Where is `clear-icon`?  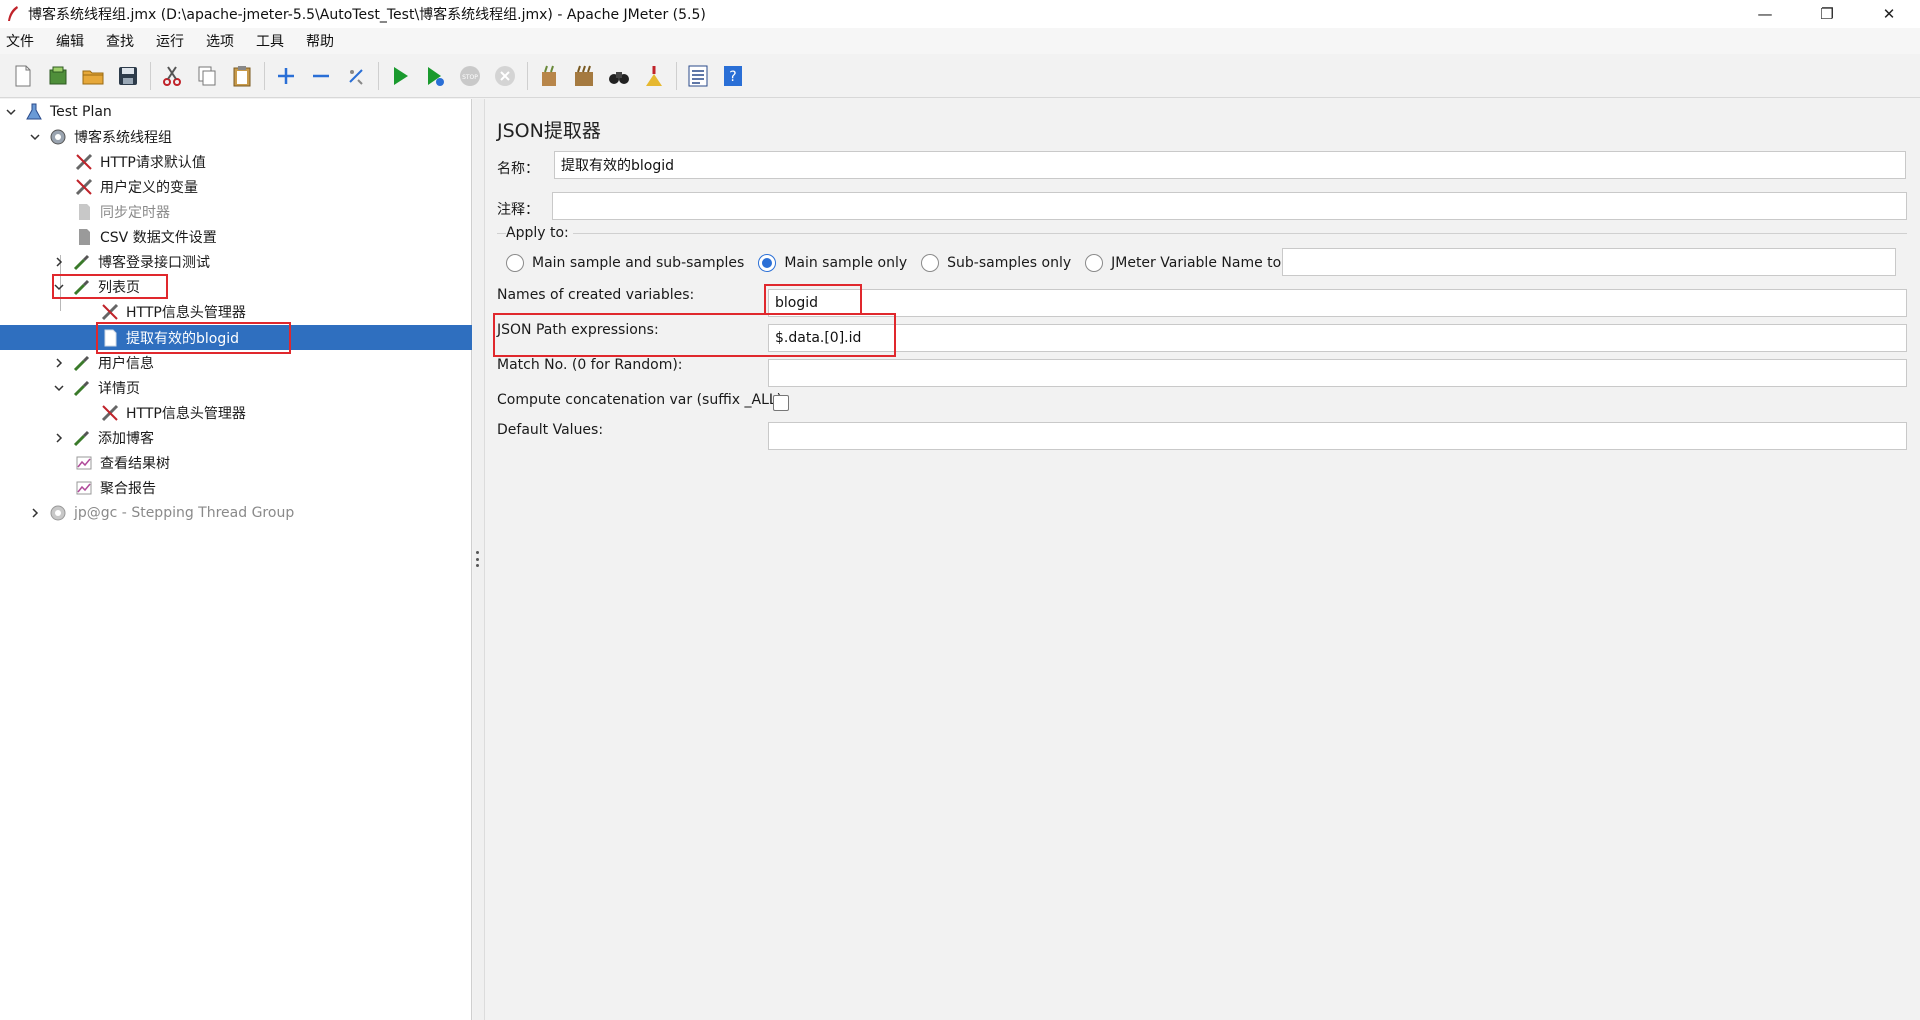
clear-icon is located at coordinates (549, 76).